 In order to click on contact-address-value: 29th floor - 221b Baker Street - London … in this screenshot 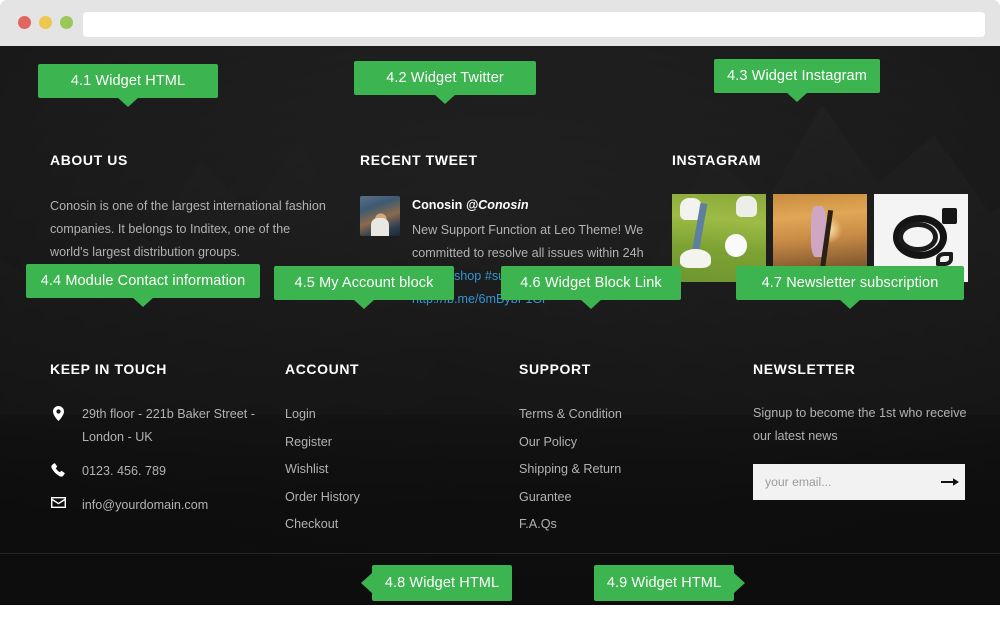, I will do `click(168, 425)`.